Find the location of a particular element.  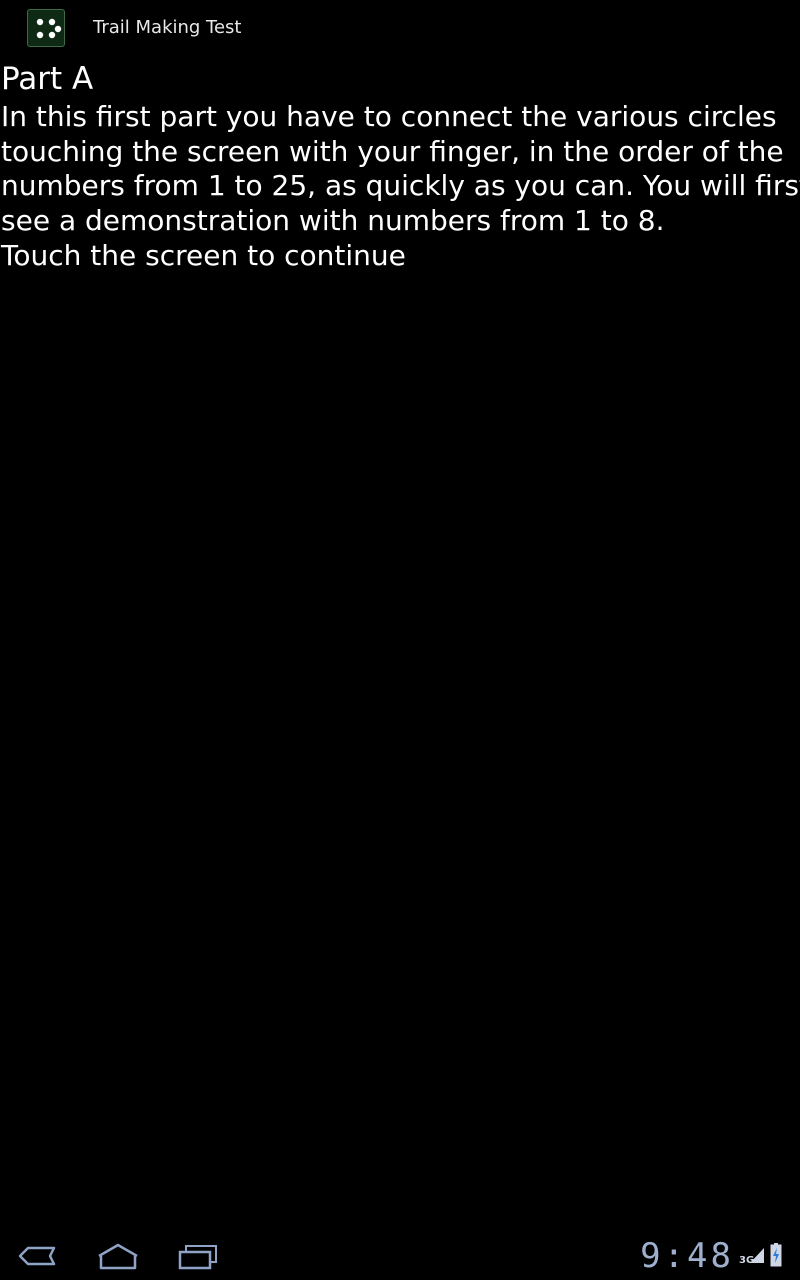

recent-apps-icon is located at coordinates (197, 1257).